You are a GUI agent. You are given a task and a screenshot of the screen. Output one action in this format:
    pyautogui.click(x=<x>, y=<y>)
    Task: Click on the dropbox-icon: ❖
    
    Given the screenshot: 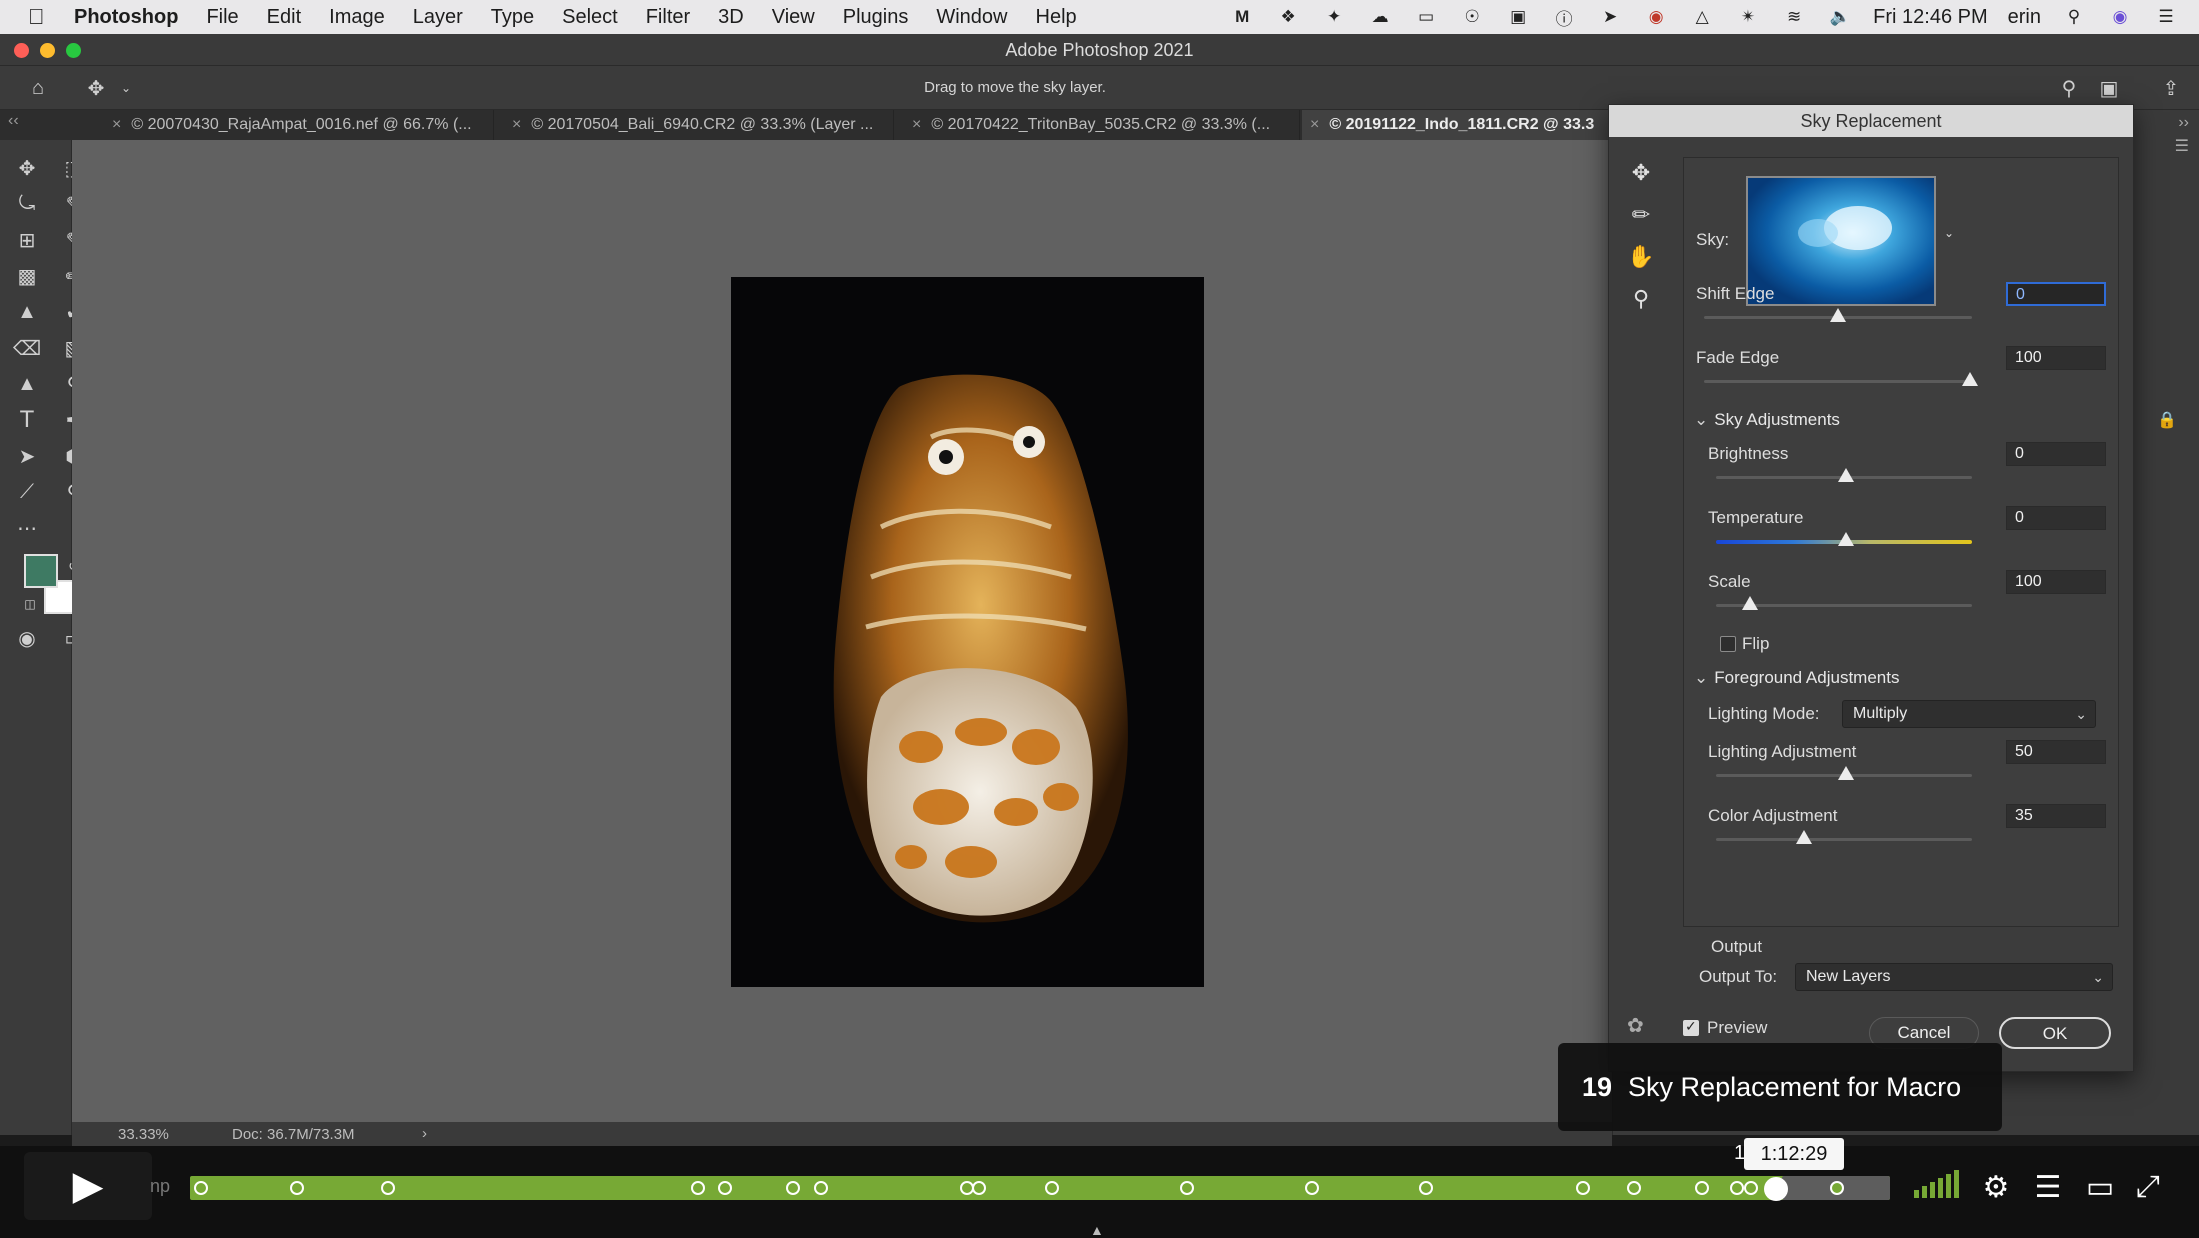 What is the action you would take?
    pyautogui.click(x=1288, y=17)
    